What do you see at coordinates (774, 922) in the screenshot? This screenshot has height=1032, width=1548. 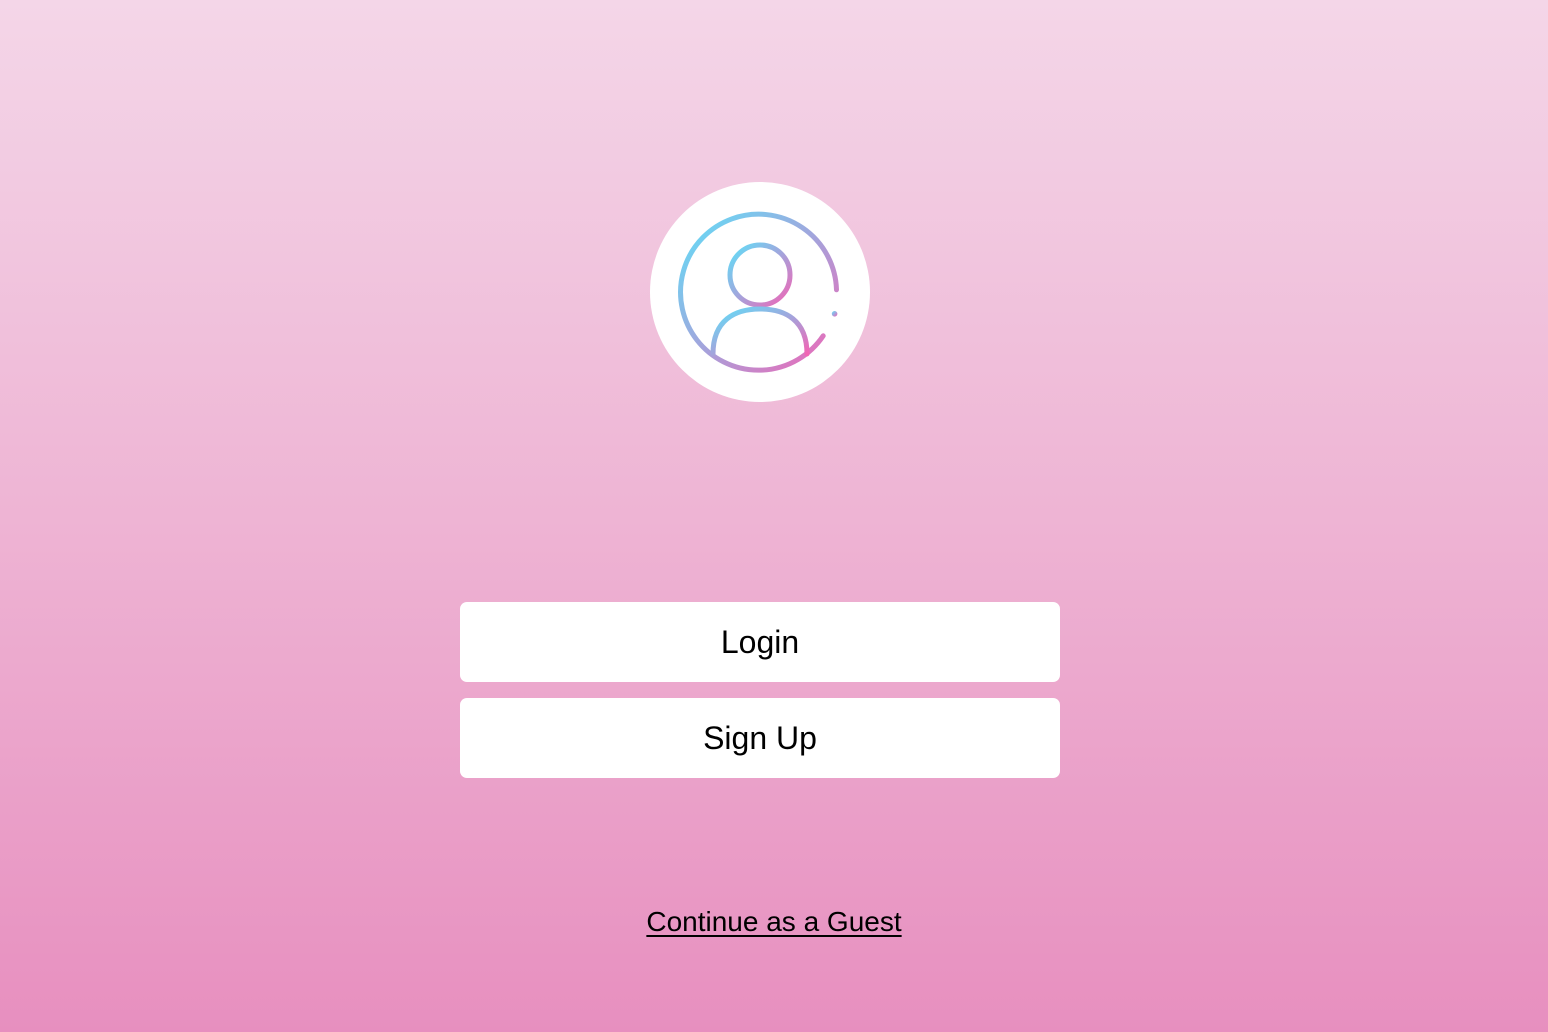 I see `continue-as-guest-link: Continue as a Guest` at bounding box center [774, 922].